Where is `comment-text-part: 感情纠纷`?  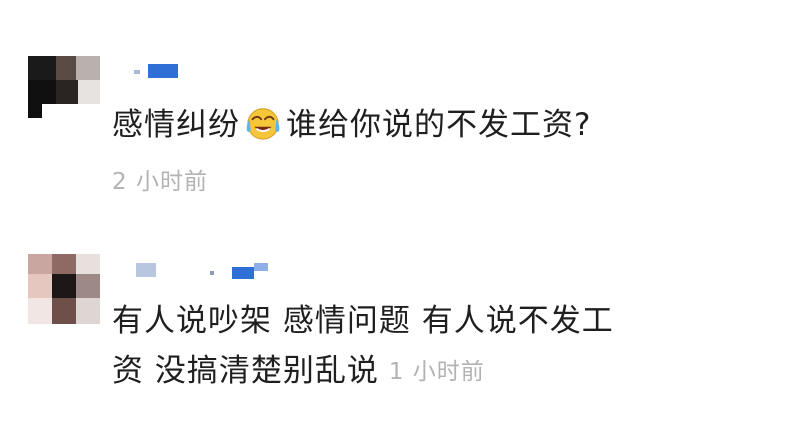 comment-text-part: 感情纠纷 is located at coordinates (176, 125).